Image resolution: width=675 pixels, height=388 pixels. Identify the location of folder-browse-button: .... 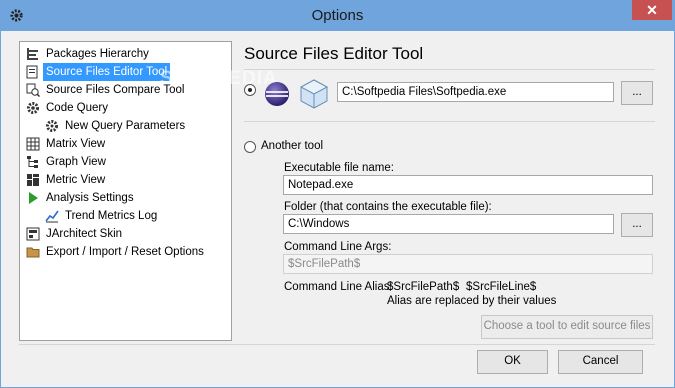
(637, 225).